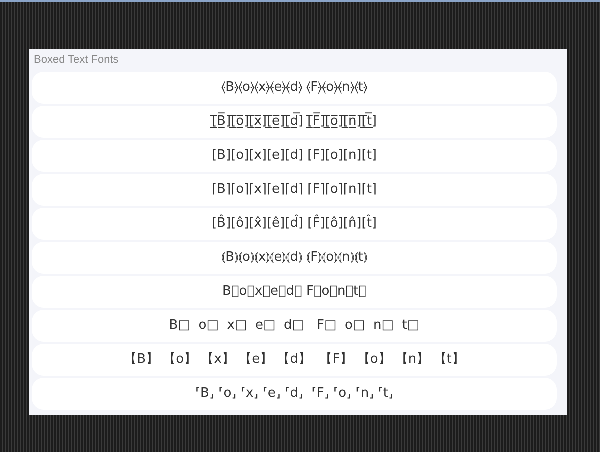  I want to click on font-sample-row: B□ o□ x□ e□ d□ F□ o□ n□ t□, so click(294, 326).